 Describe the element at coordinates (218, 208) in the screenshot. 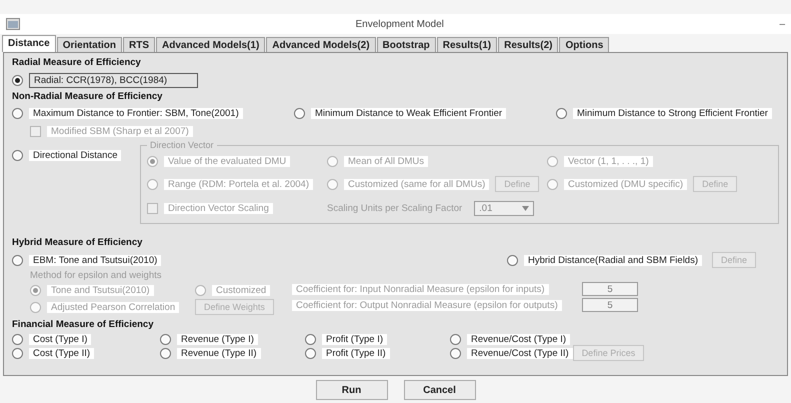

I see `option-label: Direction Vector Scaling` at that location.